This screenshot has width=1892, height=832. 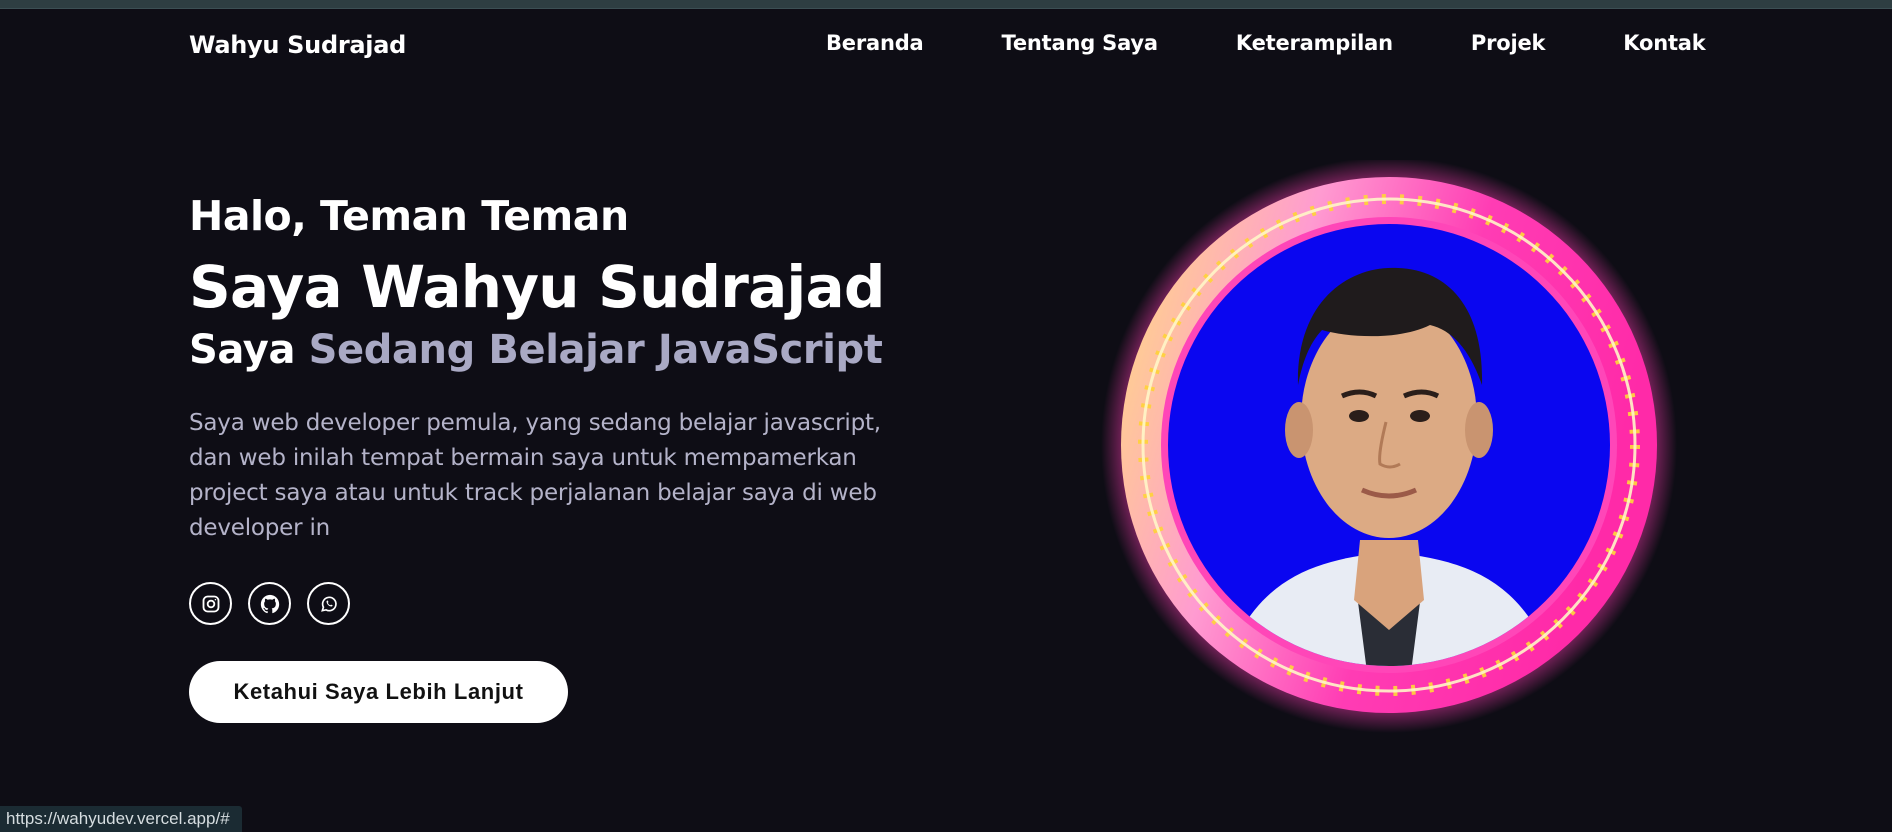 What do you see at coordinates (875, 43) in the screenshot?
I see `nav-link-beranda: Beranda` at bounding box center [875, 43].